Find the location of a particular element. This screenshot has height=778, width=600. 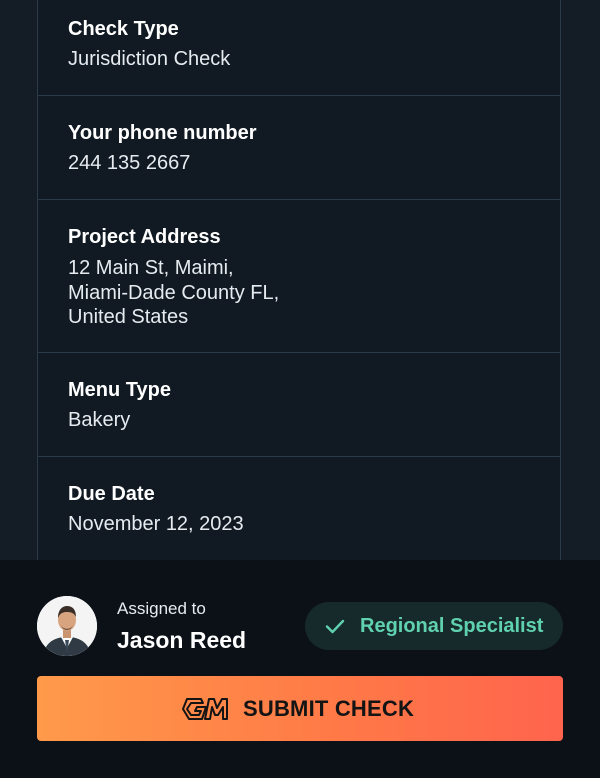

role-badge: Regional Specialist is located at coordinates (434, 626).